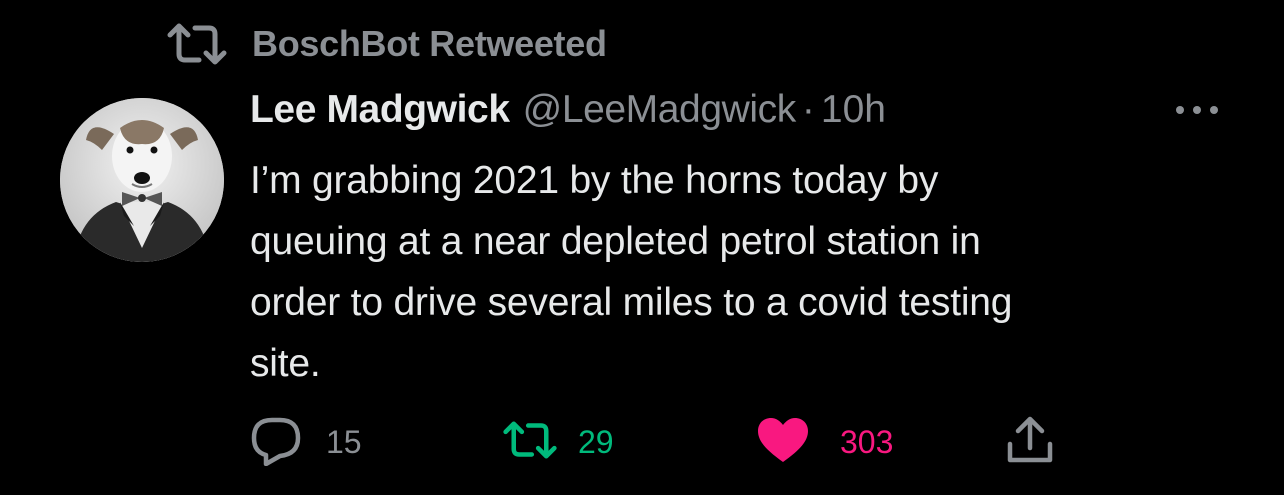 Image resolution: width=1284 pixels, height=495 pixels. Describe the element at coordinates (285, 363) in the screenshot. I see `tweet-text-line: site.` at that location.